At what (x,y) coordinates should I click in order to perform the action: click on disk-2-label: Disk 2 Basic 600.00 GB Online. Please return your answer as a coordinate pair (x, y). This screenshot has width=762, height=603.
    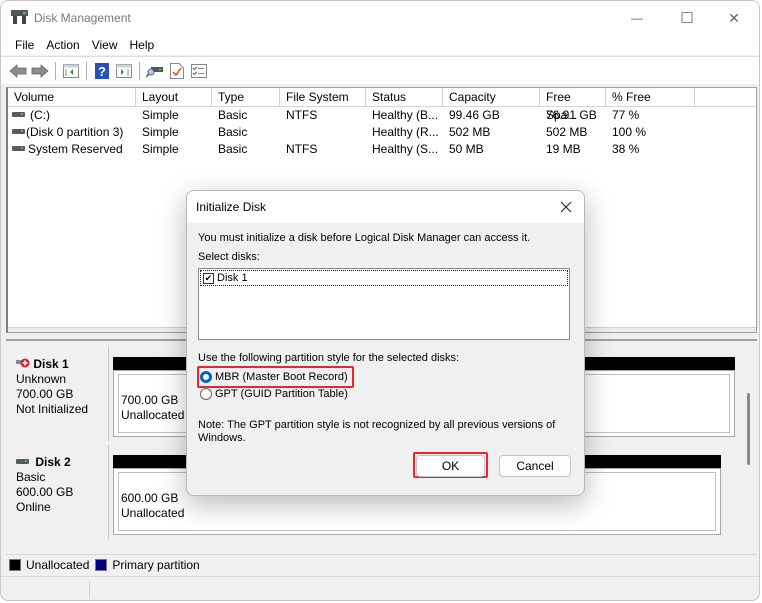
    Looking at the image, I should click on (58, 492).